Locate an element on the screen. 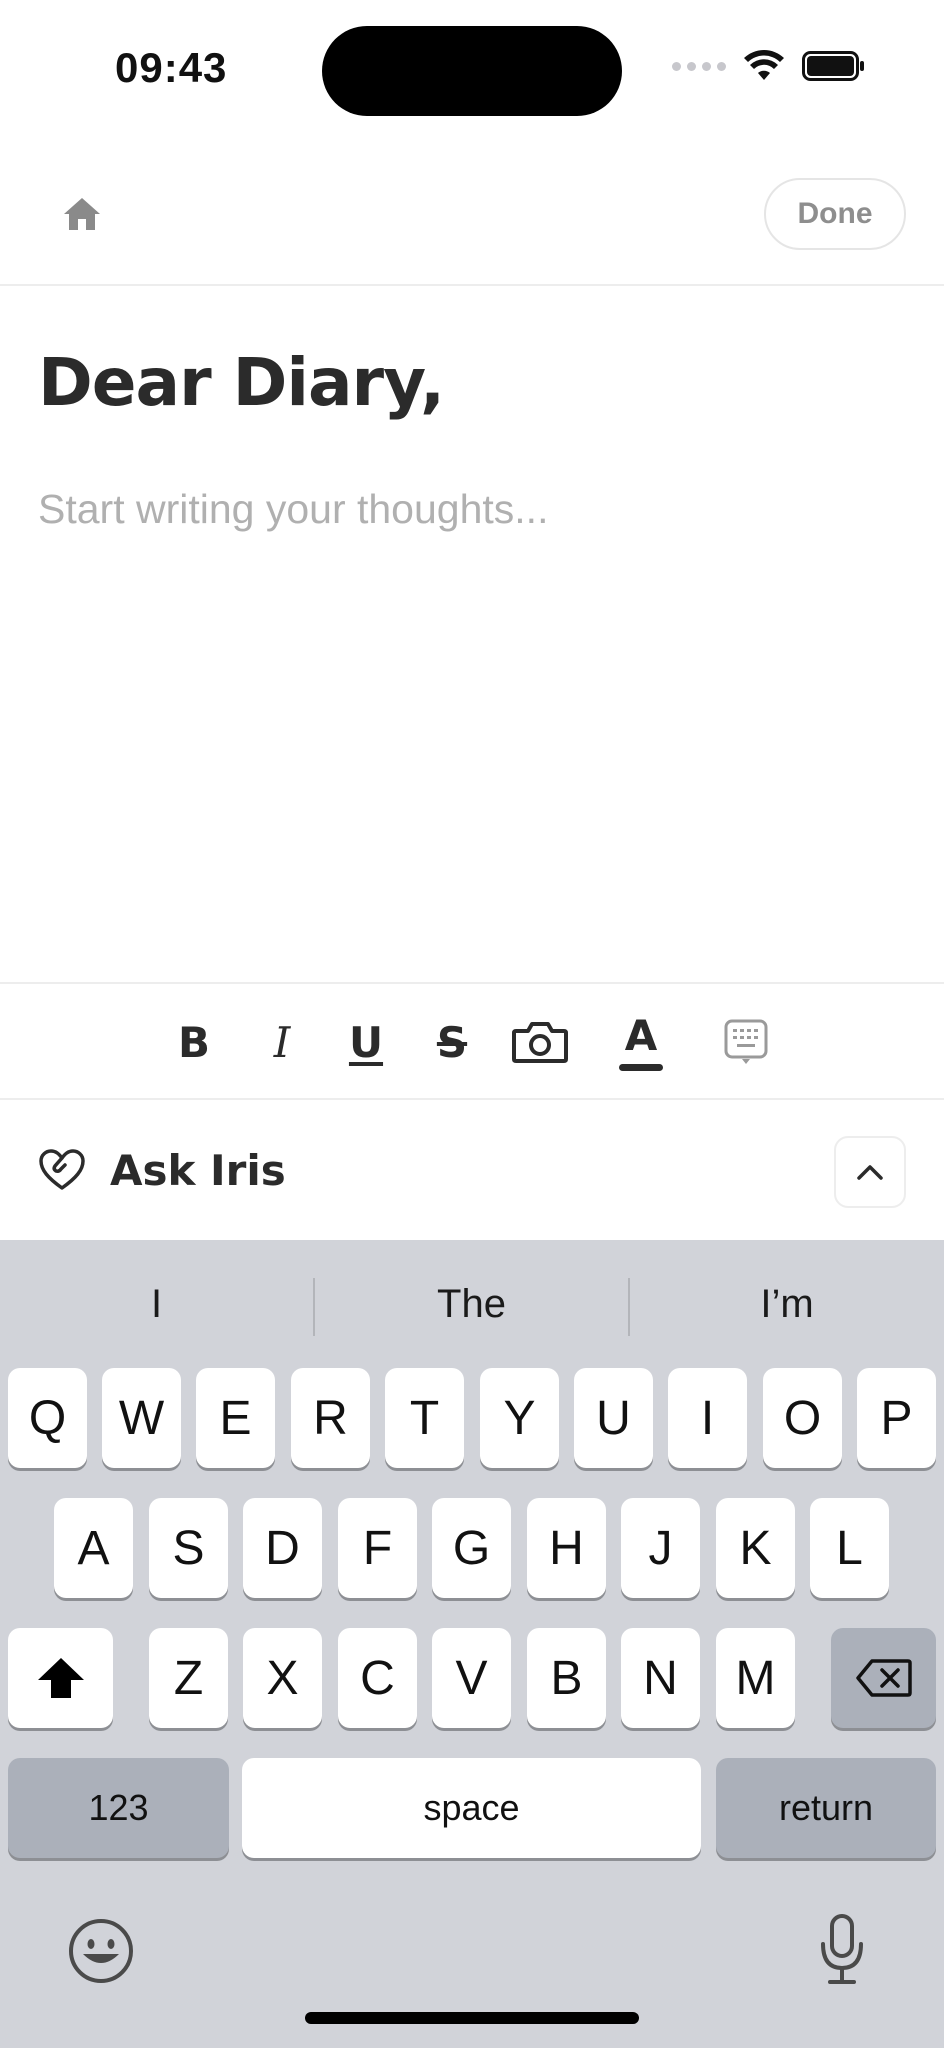 The image size is (944, 2048). key-g: G is located at coordinates (471, 1548).